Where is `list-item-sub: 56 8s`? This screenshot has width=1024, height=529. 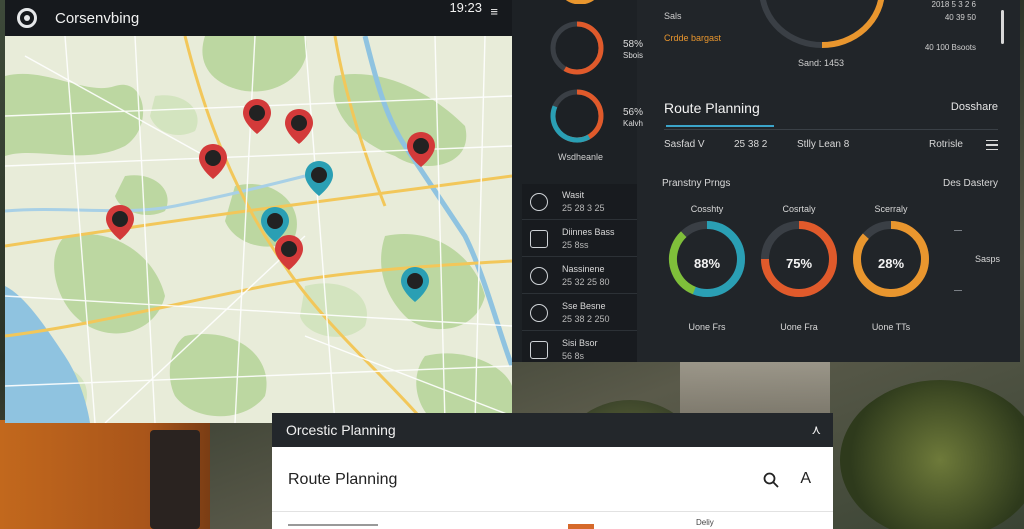
list-item-sub: 56 8s is located at coordinates (573, 356).